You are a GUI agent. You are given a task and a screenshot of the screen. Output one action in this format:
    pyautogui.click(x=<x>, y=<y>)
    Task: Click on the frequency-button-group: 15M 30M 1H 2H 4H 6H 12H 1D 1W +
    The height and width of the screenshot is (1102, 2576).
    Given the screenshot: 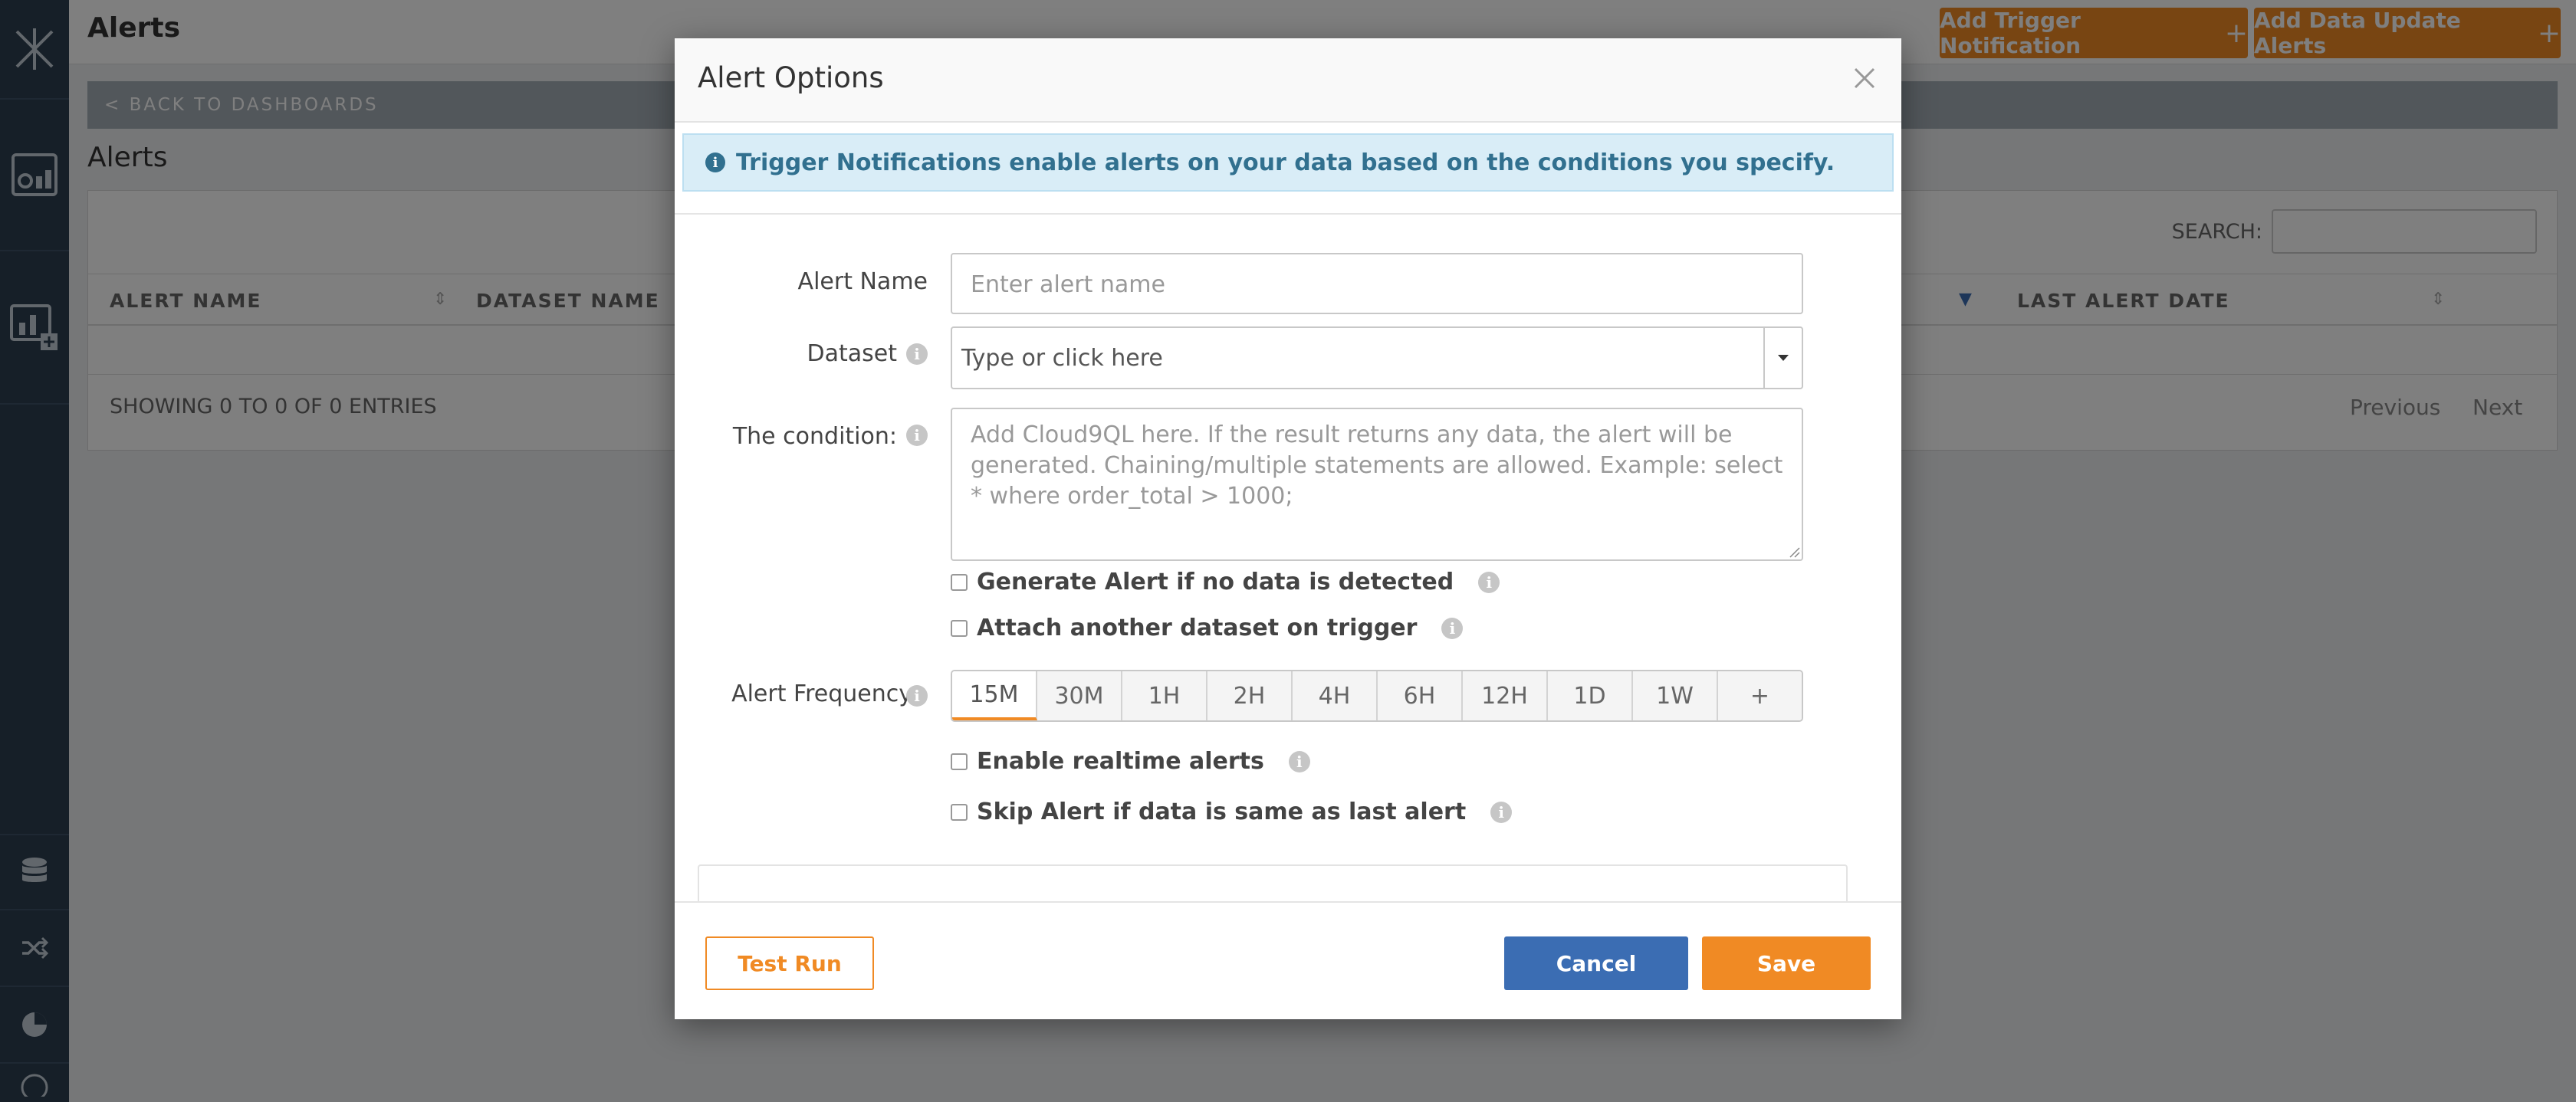 What is the action you would take?
    pyautogui.click(x=1377, y=696)
    